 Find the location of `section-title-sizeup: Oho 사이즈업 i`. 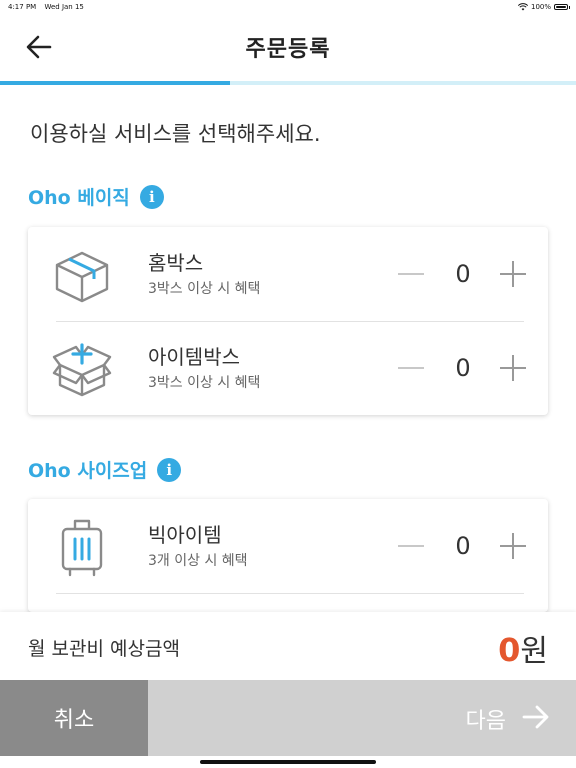

section-title-sizeup: Oho 사이즈업 i is located at coordinates (105, 469).